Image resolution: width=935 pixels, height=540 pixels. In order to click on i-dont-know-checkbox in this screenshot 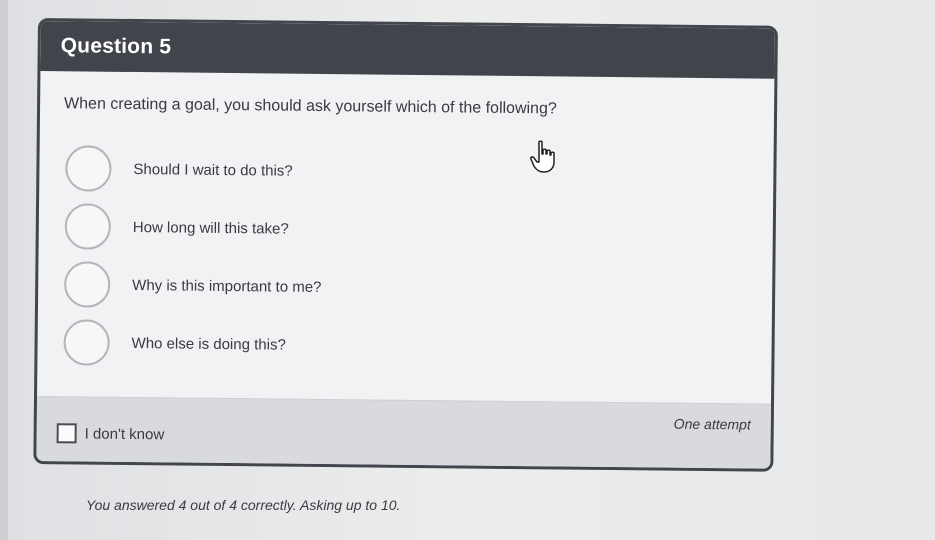, I will do `click(66, 433)`.